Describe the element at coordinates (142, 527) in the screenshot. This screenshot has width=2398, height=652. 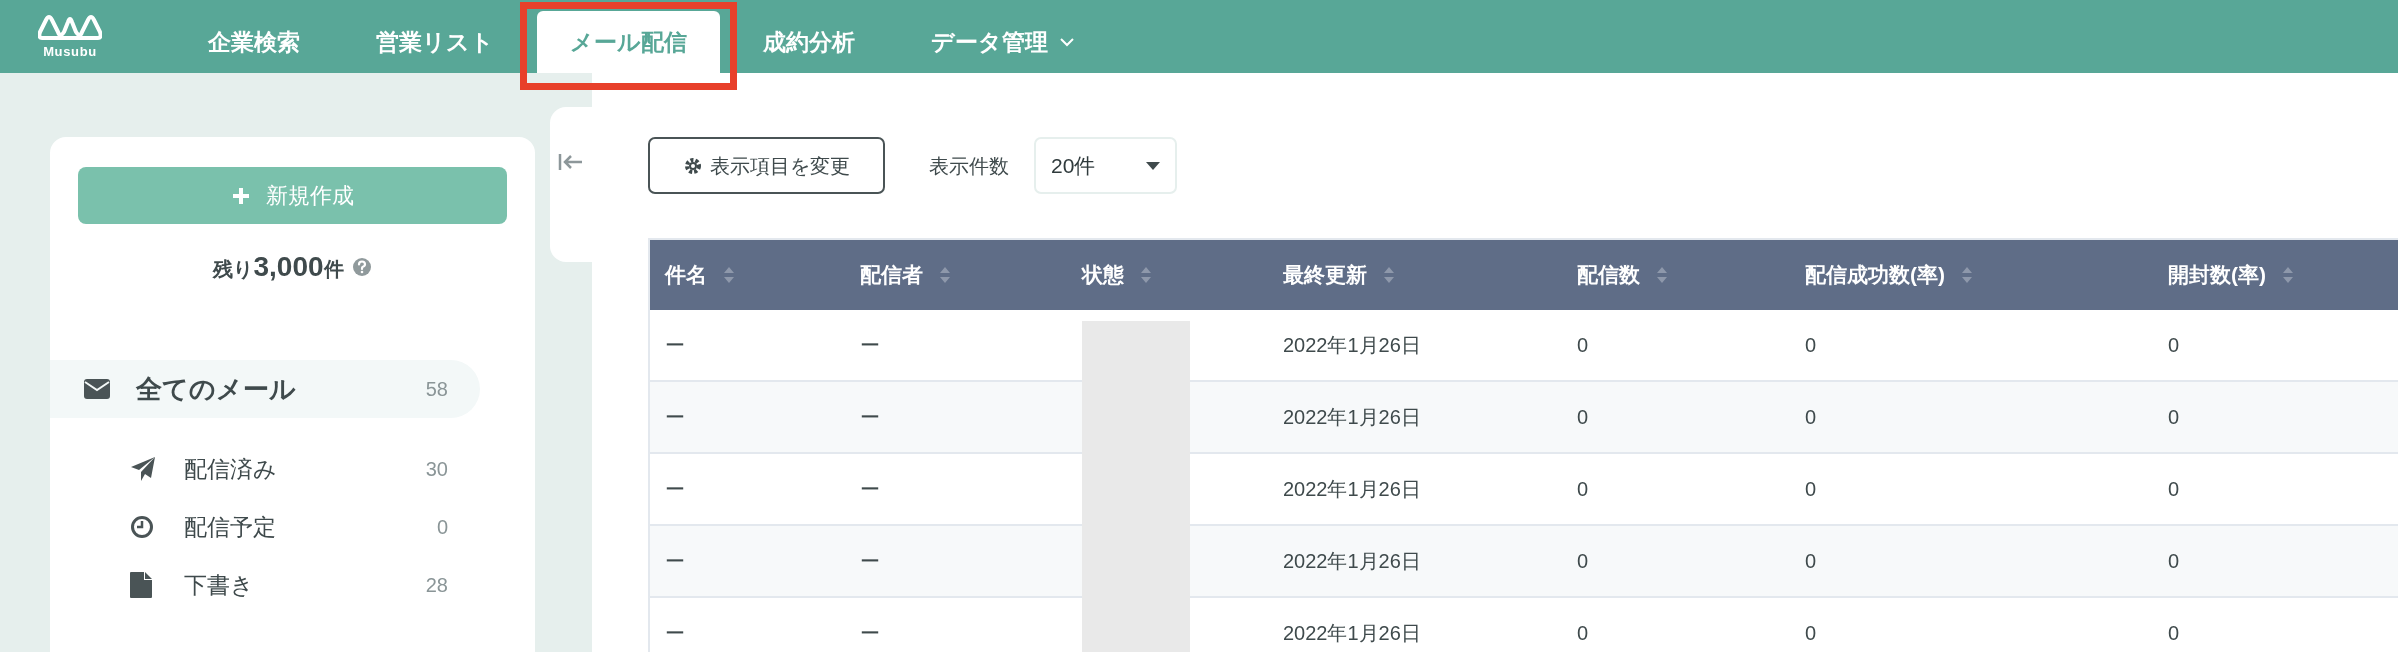
I see `clock-icon` at that location.